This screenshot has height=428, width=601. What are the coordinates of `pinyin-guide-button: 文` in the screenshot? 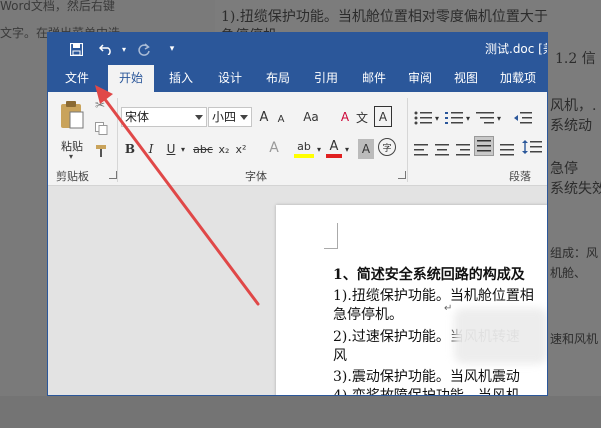 It's located at (362, 117).